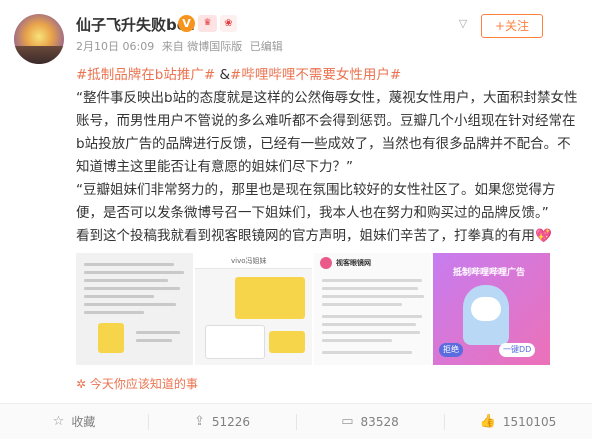 This screenshot has width=592, height=439. What do you see at coordinates (266, 46) in the screenshot?
I see `edited-label: 已编辑` at bounding box center [266, 46].